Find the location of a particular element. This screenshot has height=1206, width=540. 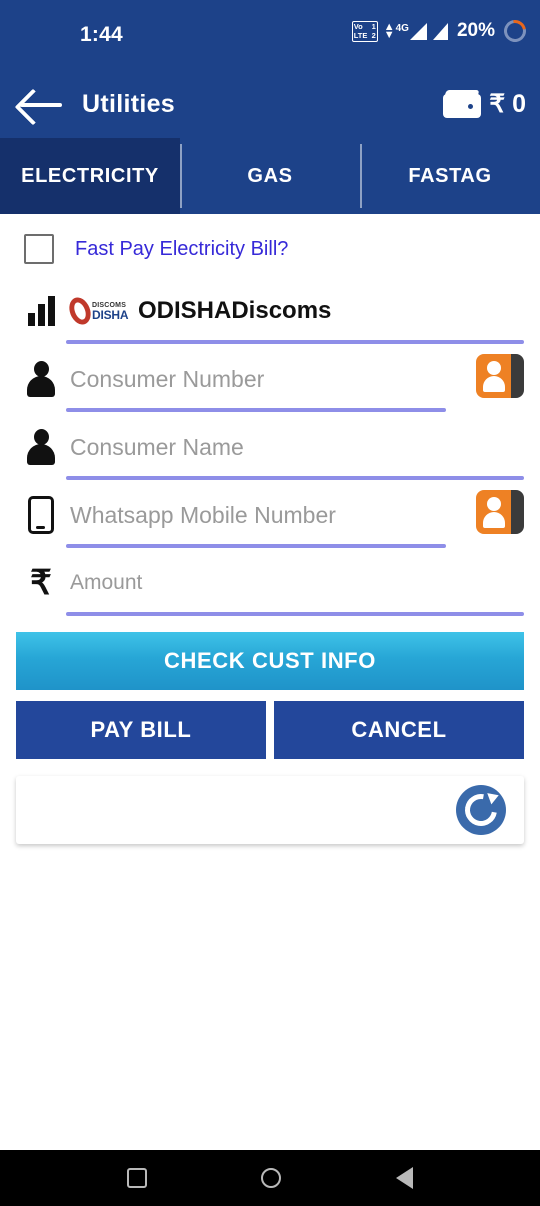

circle-home-icon is located at coordinates (271, 1178).